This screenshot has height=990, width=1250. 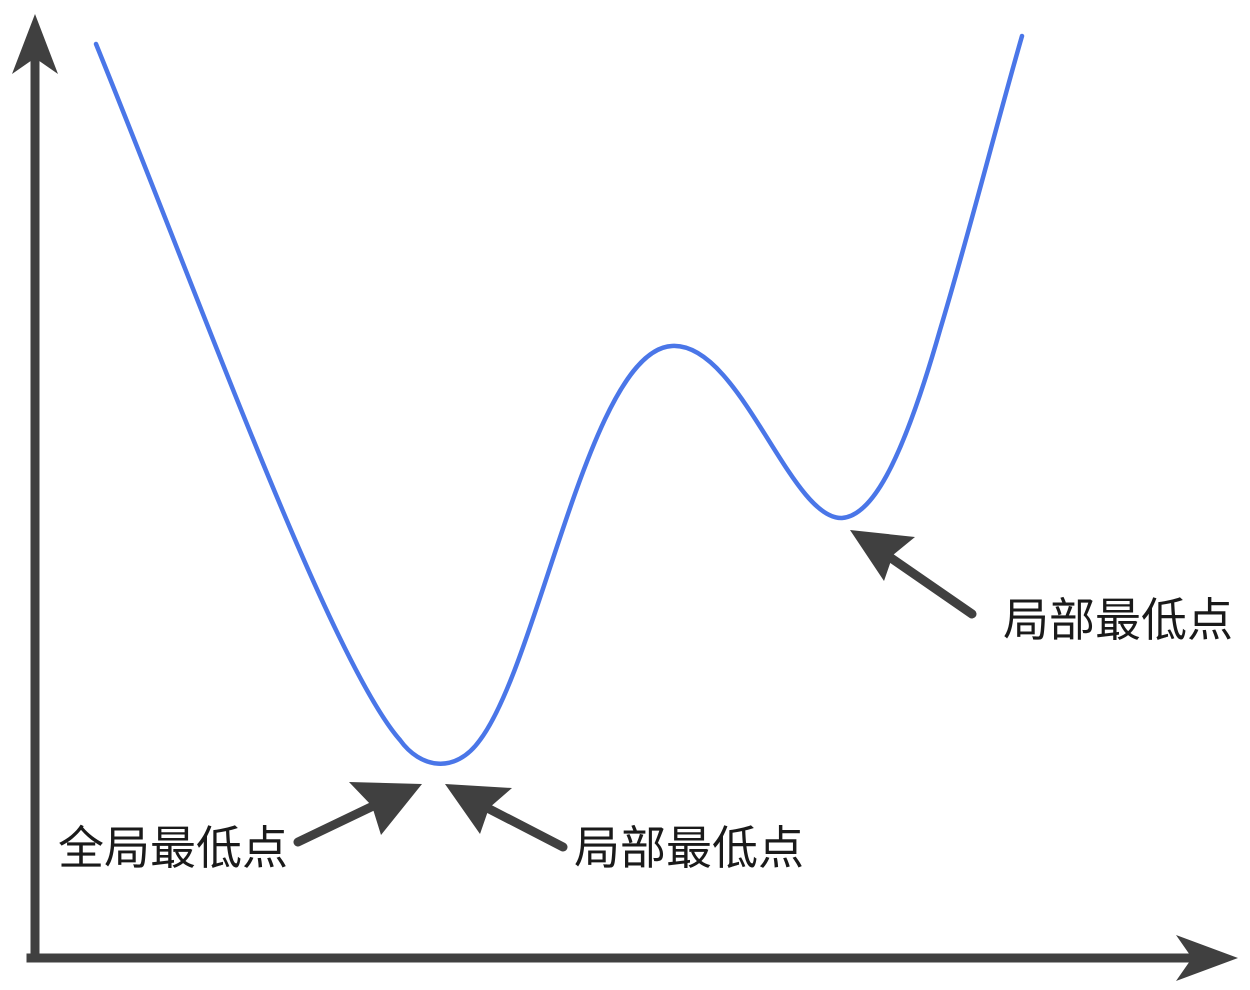 I want to click on global-min-arrow, so click(x=357, y=814).